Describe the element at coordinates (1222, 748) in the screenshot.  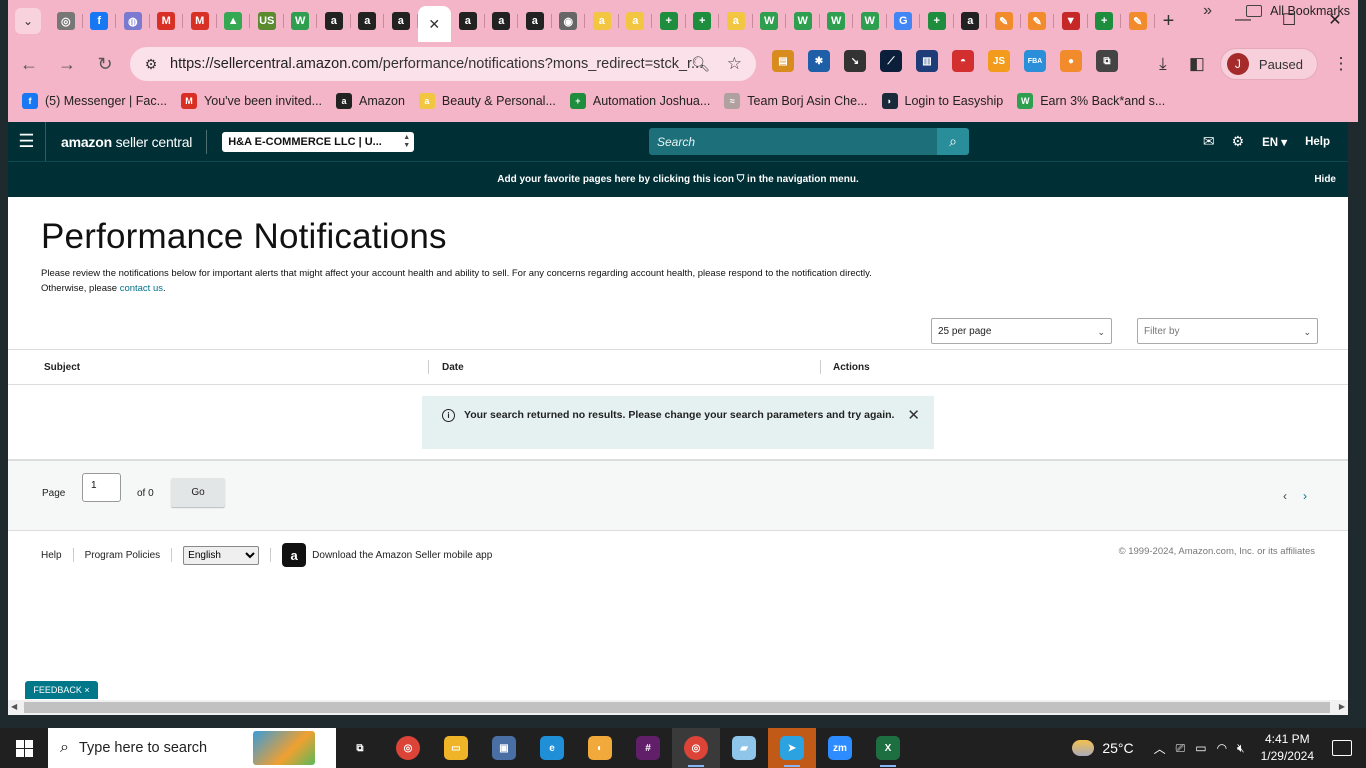
I see `wifi-icon: ◠` at that location.